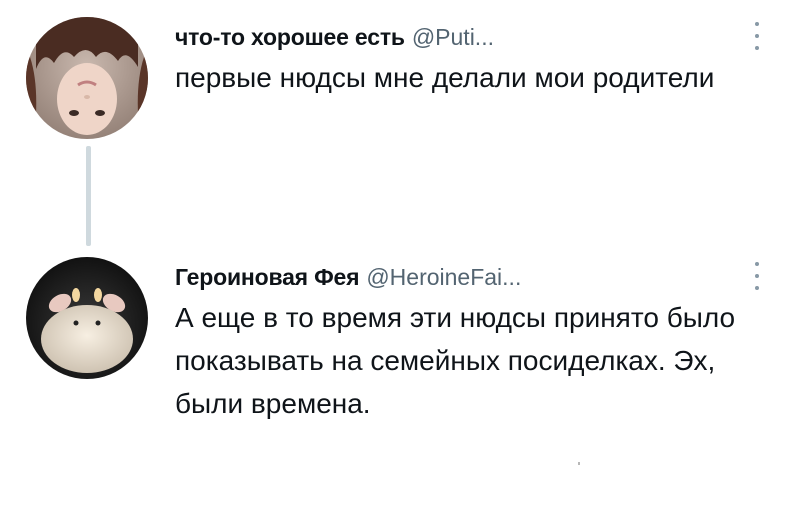 The image size is (800, 516). I want to click on display-name: Героиновая Фея, so click(267, 277).